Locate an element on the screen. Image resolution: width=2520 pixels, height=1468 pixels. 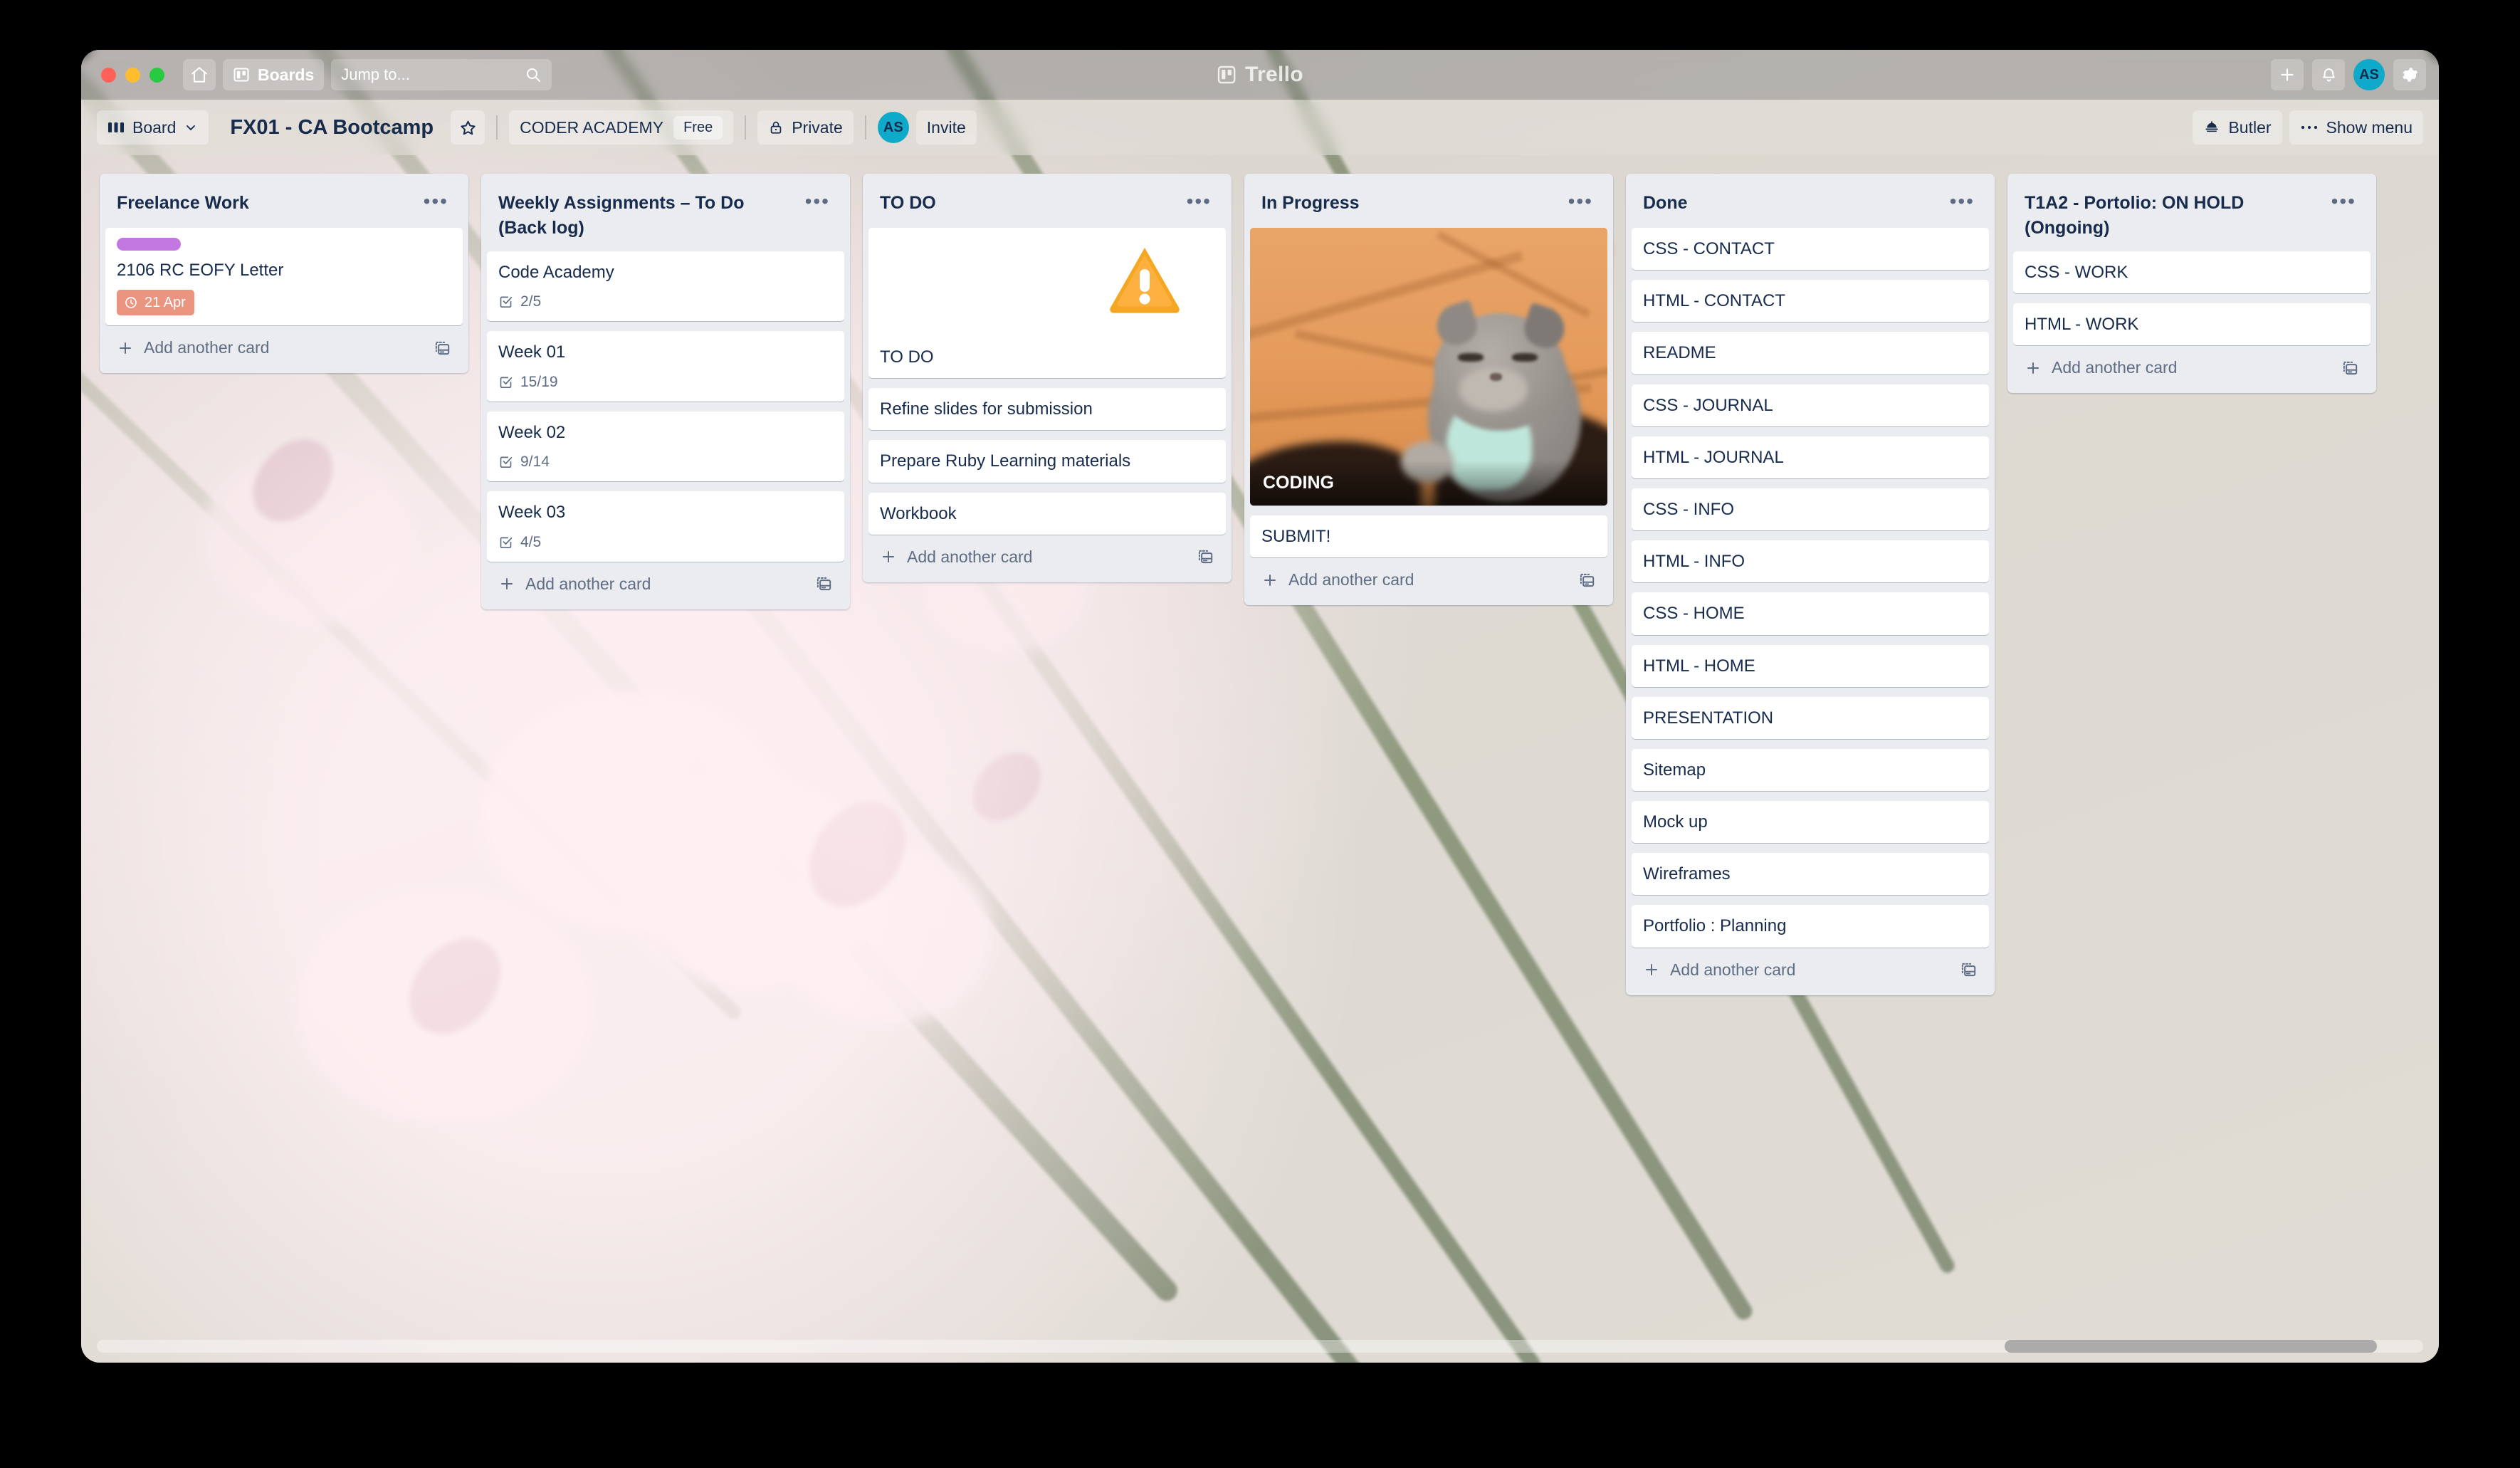
user-avatar: AS is located at coordinates (2369, 75).